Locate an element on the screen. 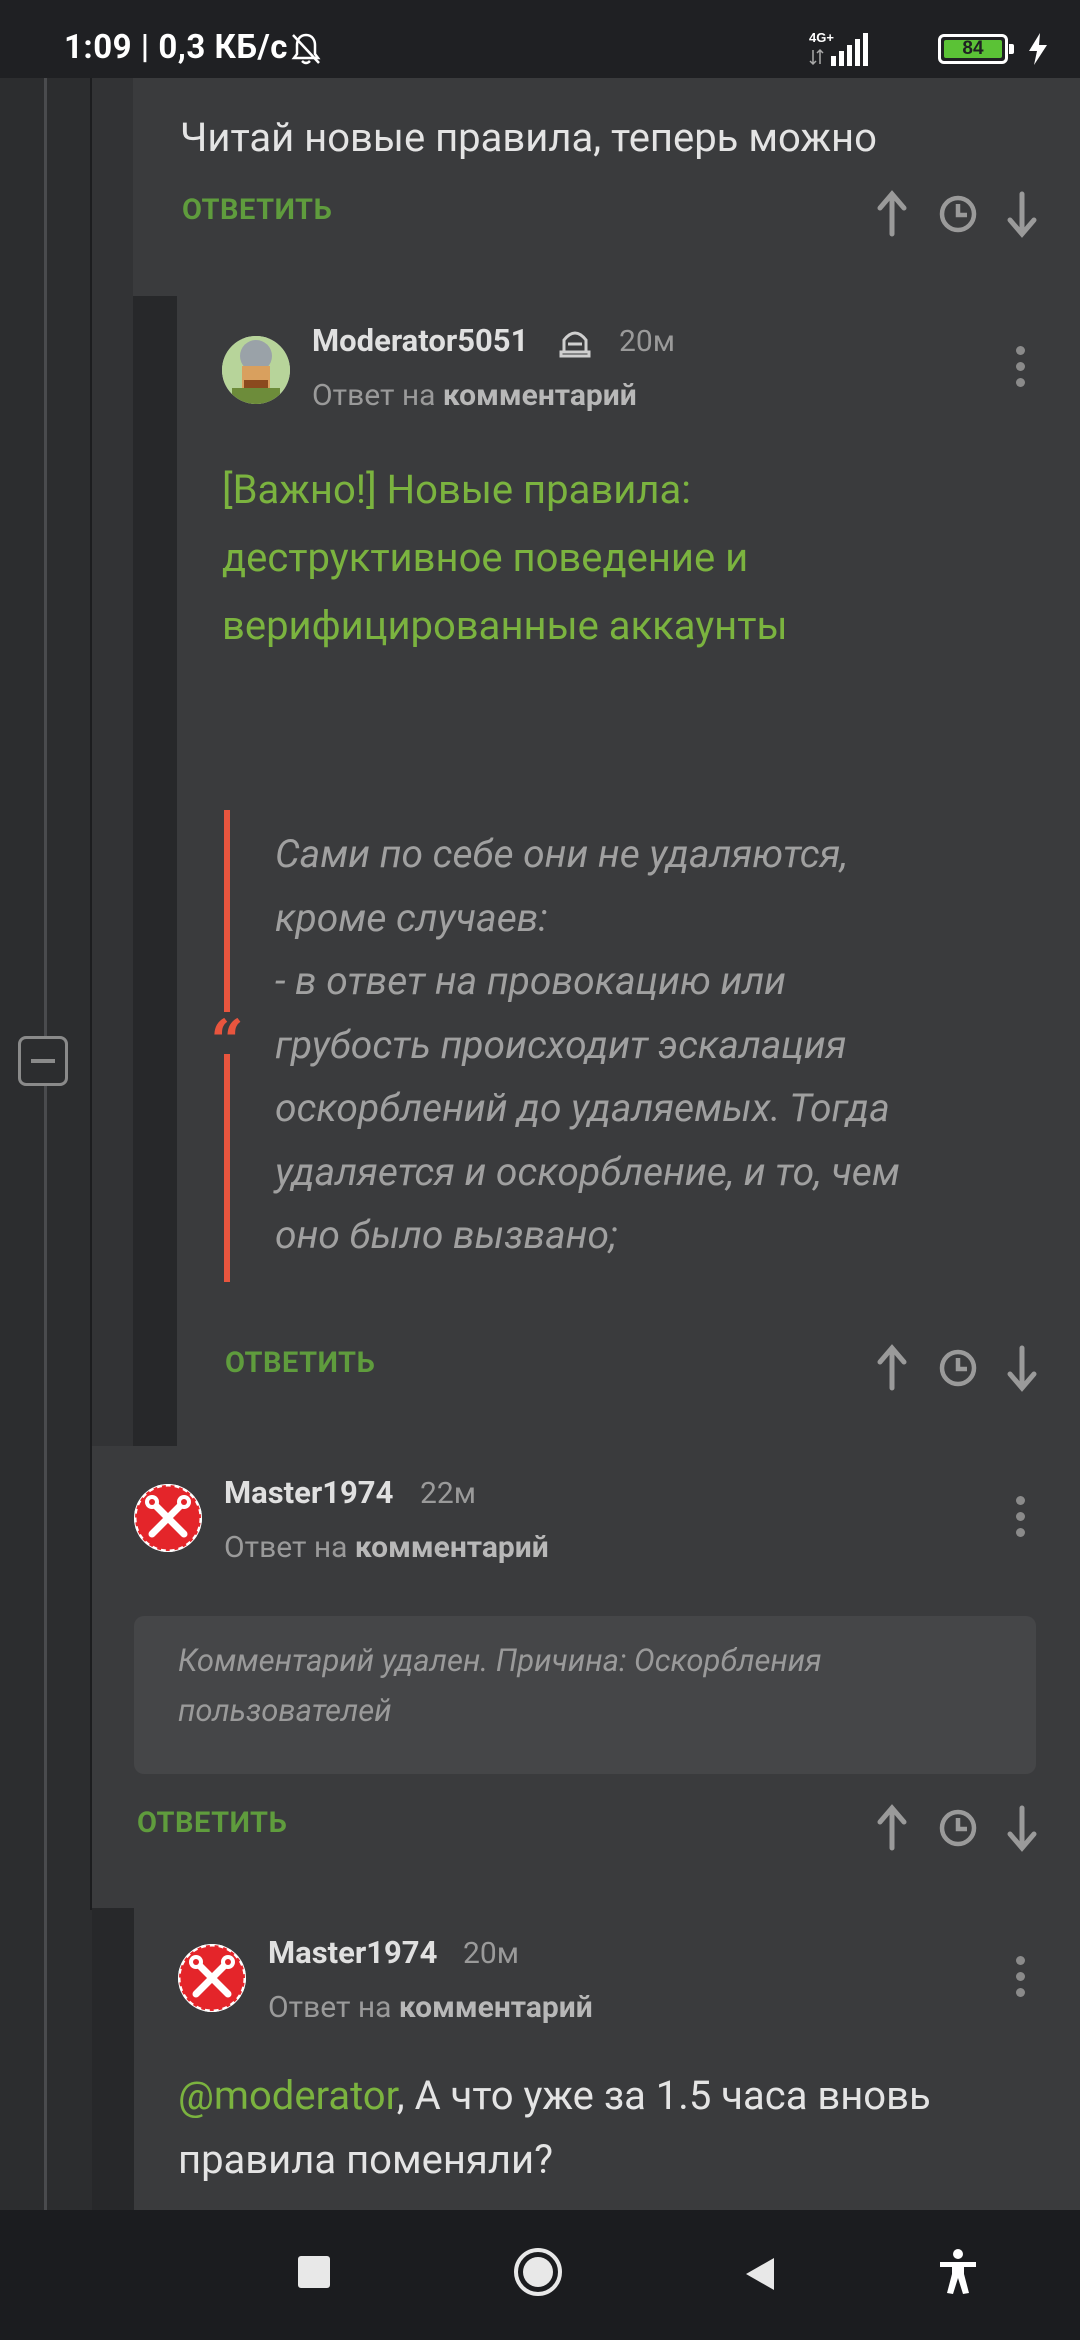 The image size is (1080, 2340). comment-line: @moderator, А что уже за 1.5 часа вновь is located at coordinates (554, 2096).